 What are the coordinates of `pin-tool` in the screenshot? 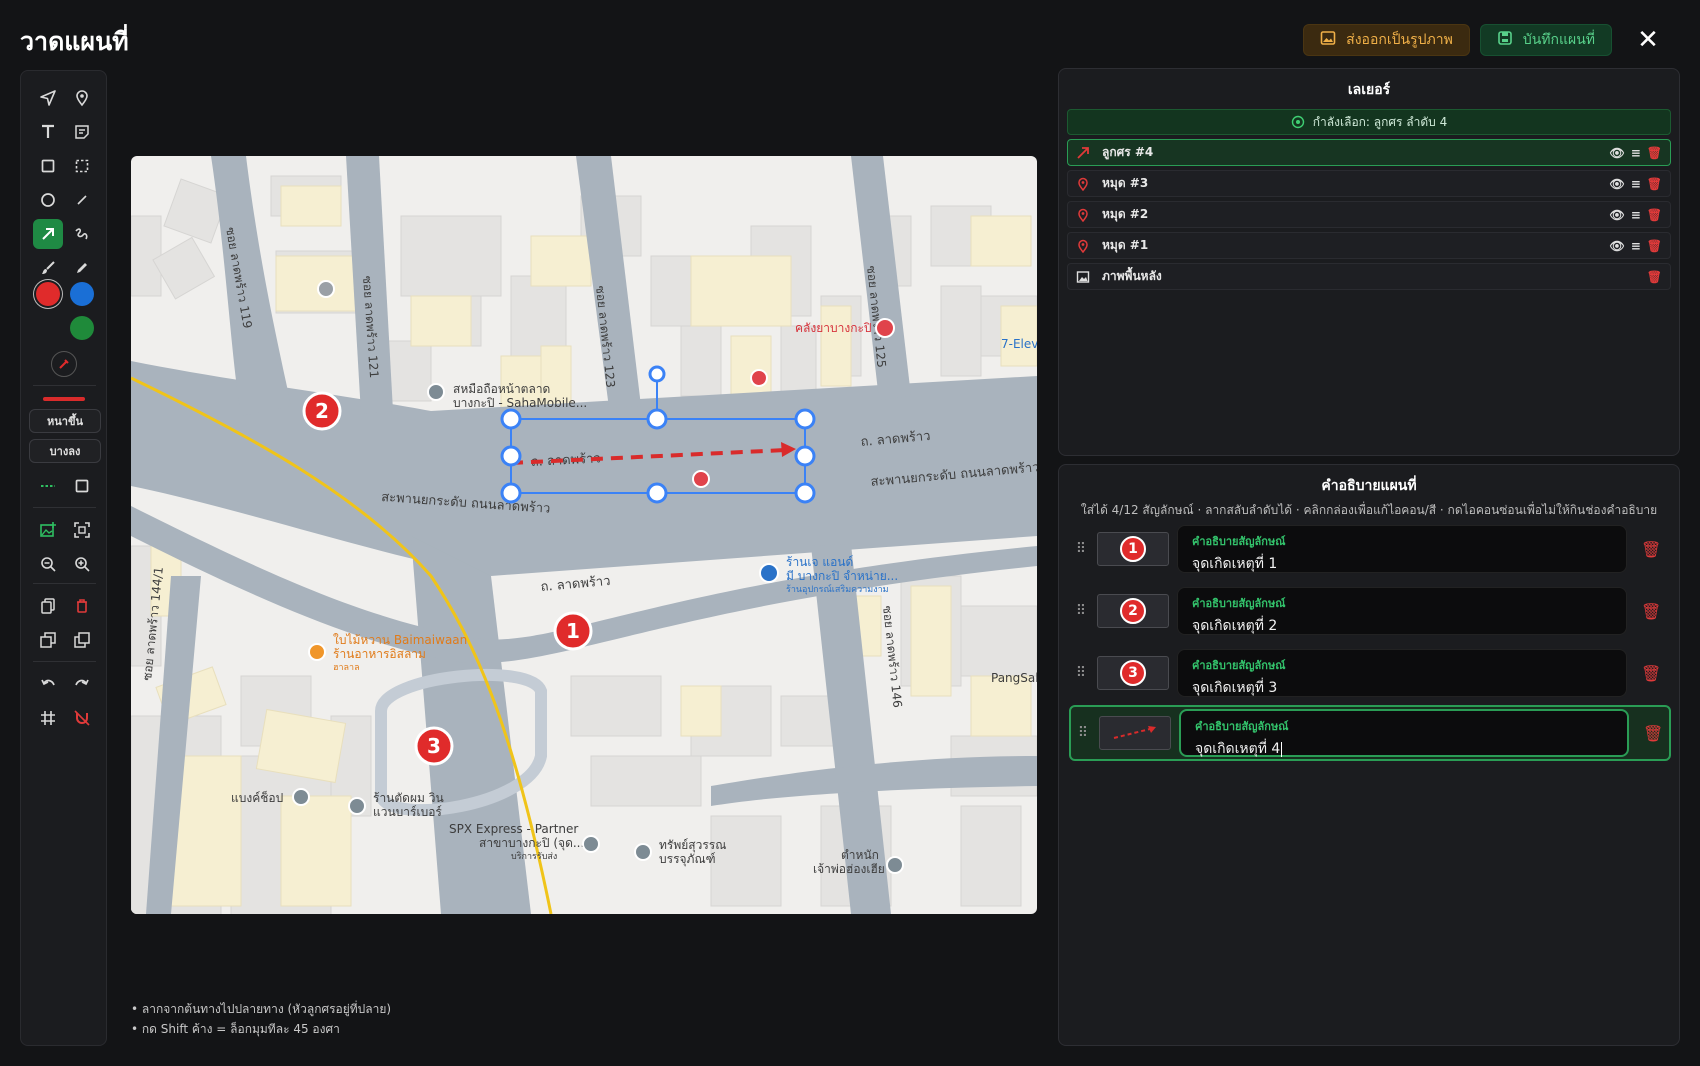 It's located at (82, 98).